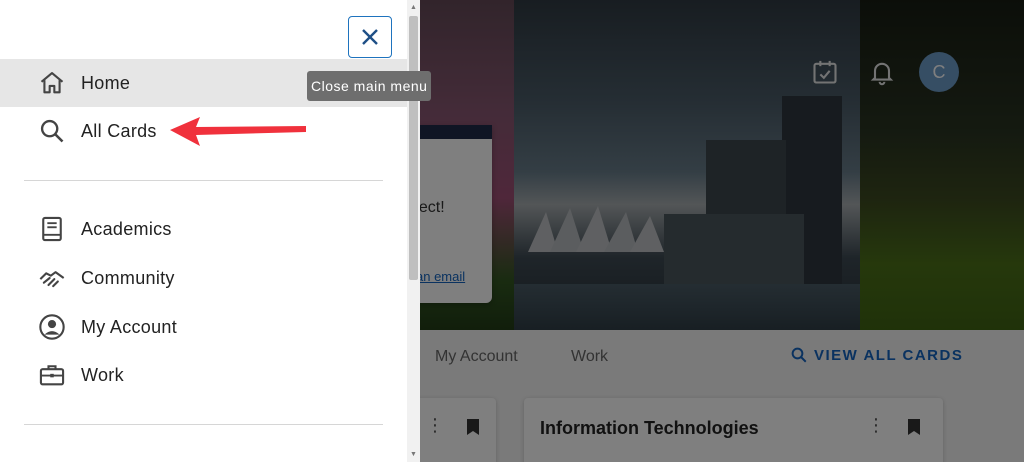 This screenshot has width=1024, height=462. Describe the element at coordinates (52, 327) in the screenshot. I see `account-circle-icon` at that location.